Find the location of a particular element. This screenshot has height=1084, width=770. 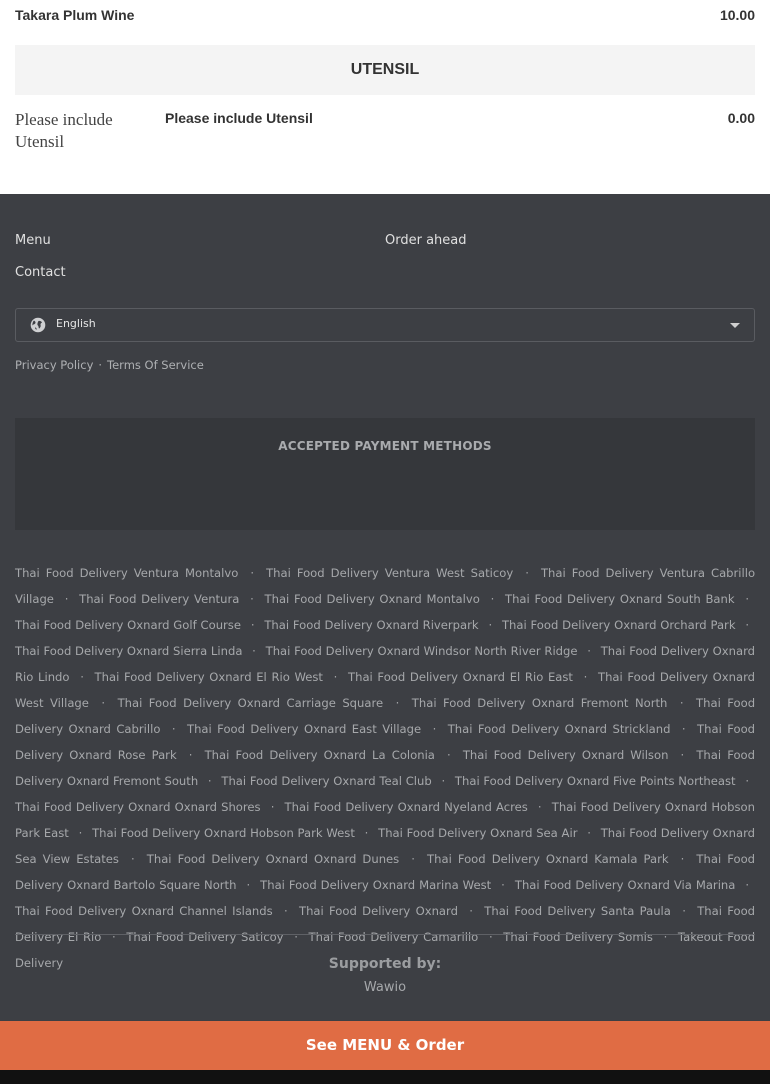

chevron-down-icon is located at coordinates (735, 325).